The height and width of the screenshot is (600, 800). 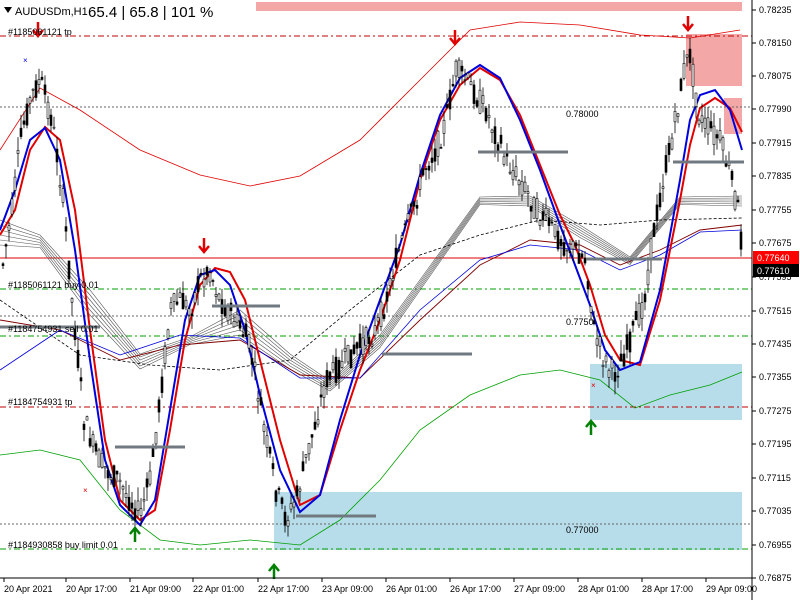 What do you see at coordinates (775, 444) in the screenshot?
I see `price-tick-label: 0.77195` at bounding box center [775, 444].